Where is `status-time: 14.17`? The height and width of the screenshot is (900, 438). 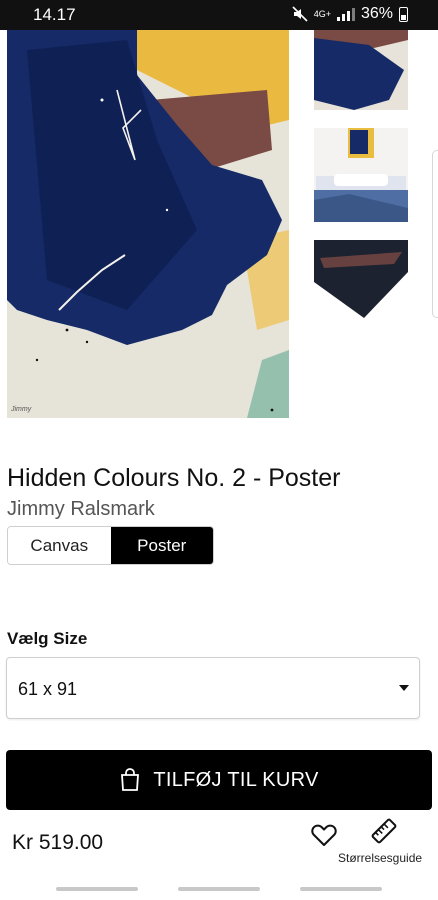 status-time: 14.17 is located at coordinates (54, 14).